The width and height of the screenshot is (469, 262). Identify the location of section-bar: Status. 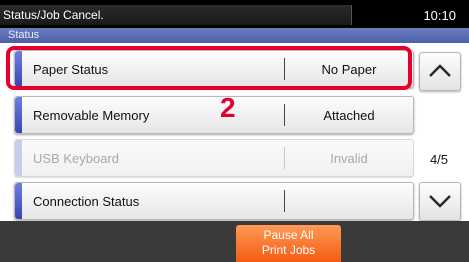
(234, 35).